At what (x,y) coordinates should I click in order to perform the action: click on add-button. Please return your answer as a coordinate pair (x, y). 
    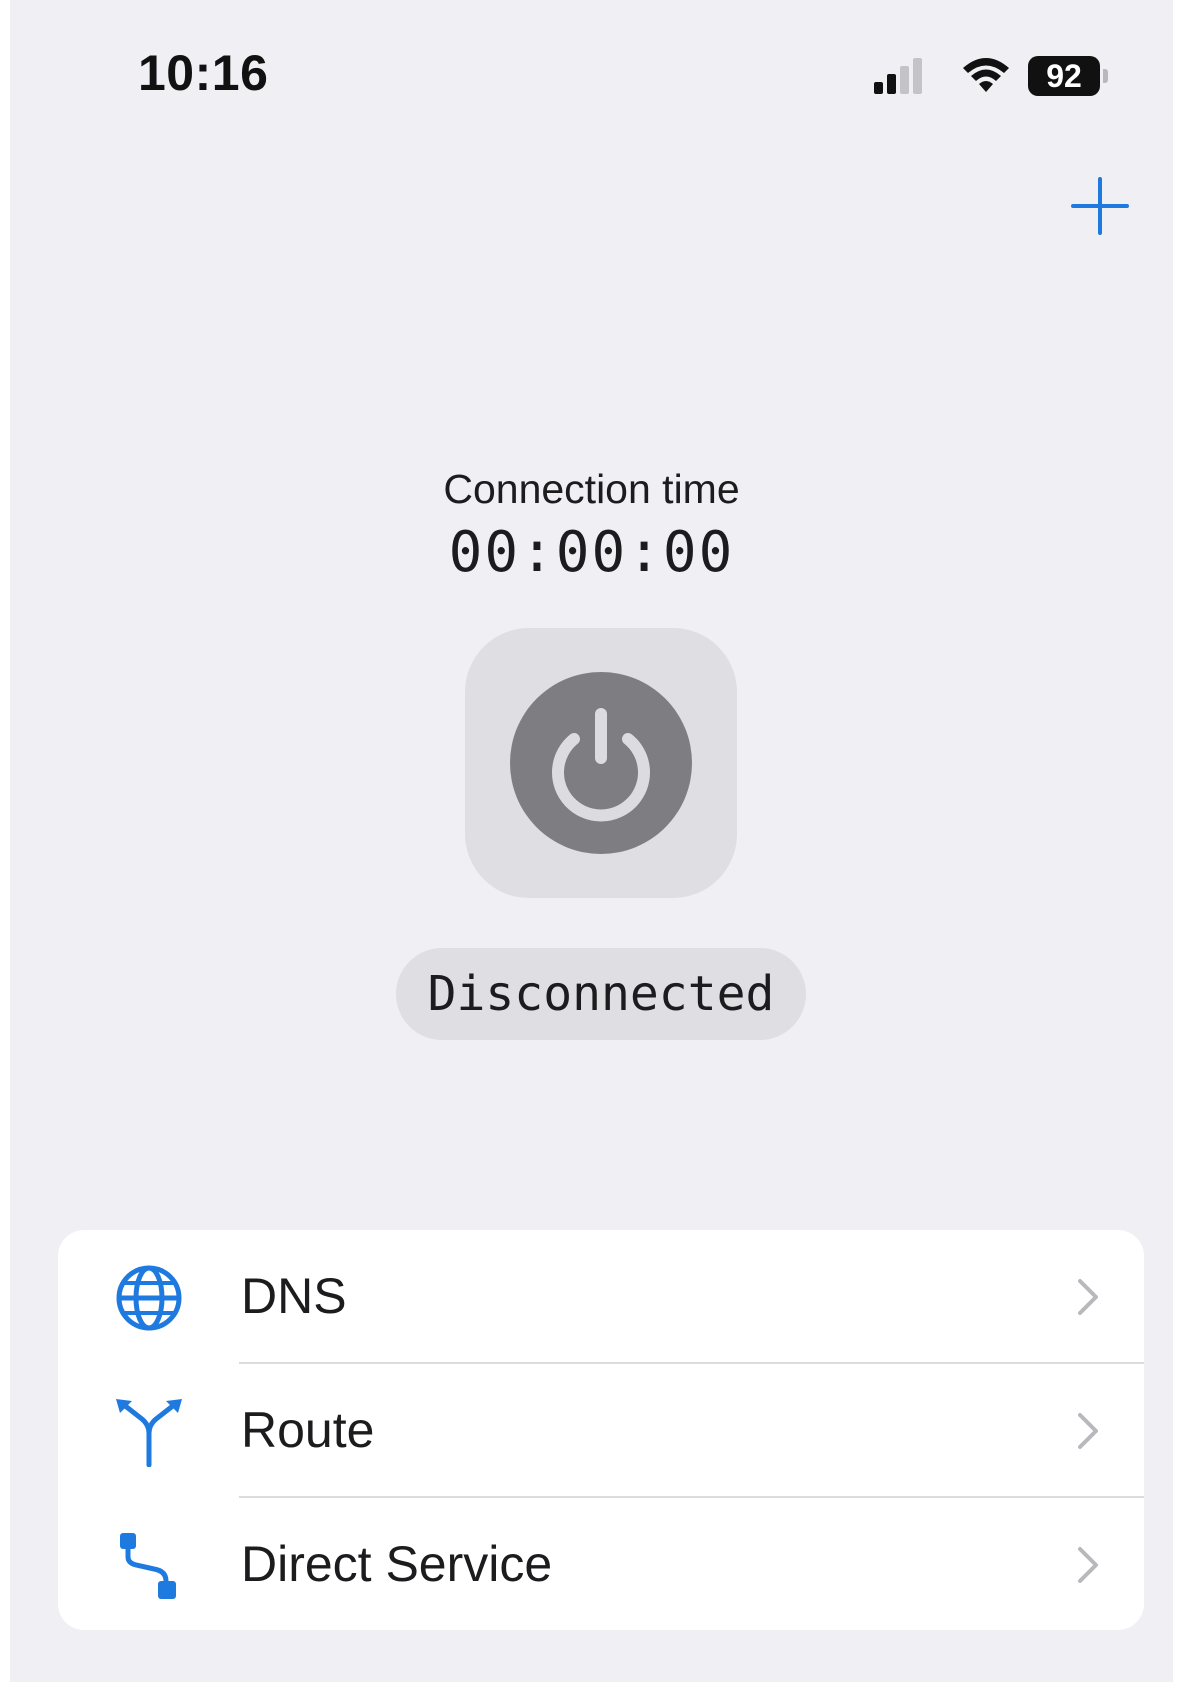
    Looking at the image, I should click on (1100, 206).